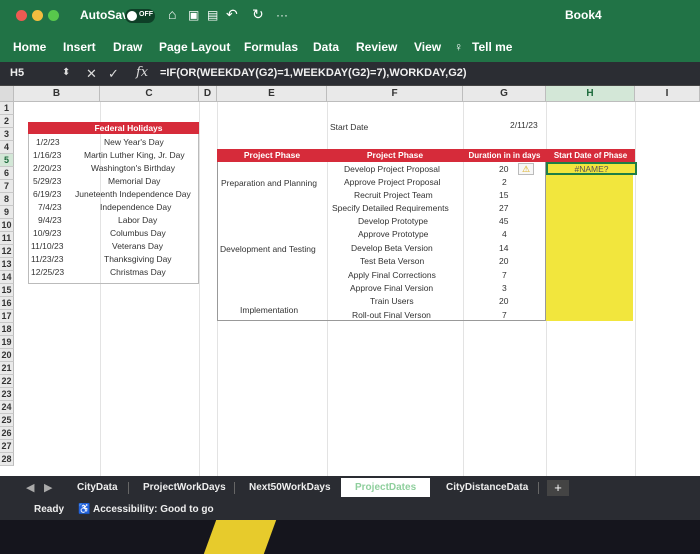  Describe the element at coordinates (7, 446) in the screenshot. I see `row-header: 27` at that location.